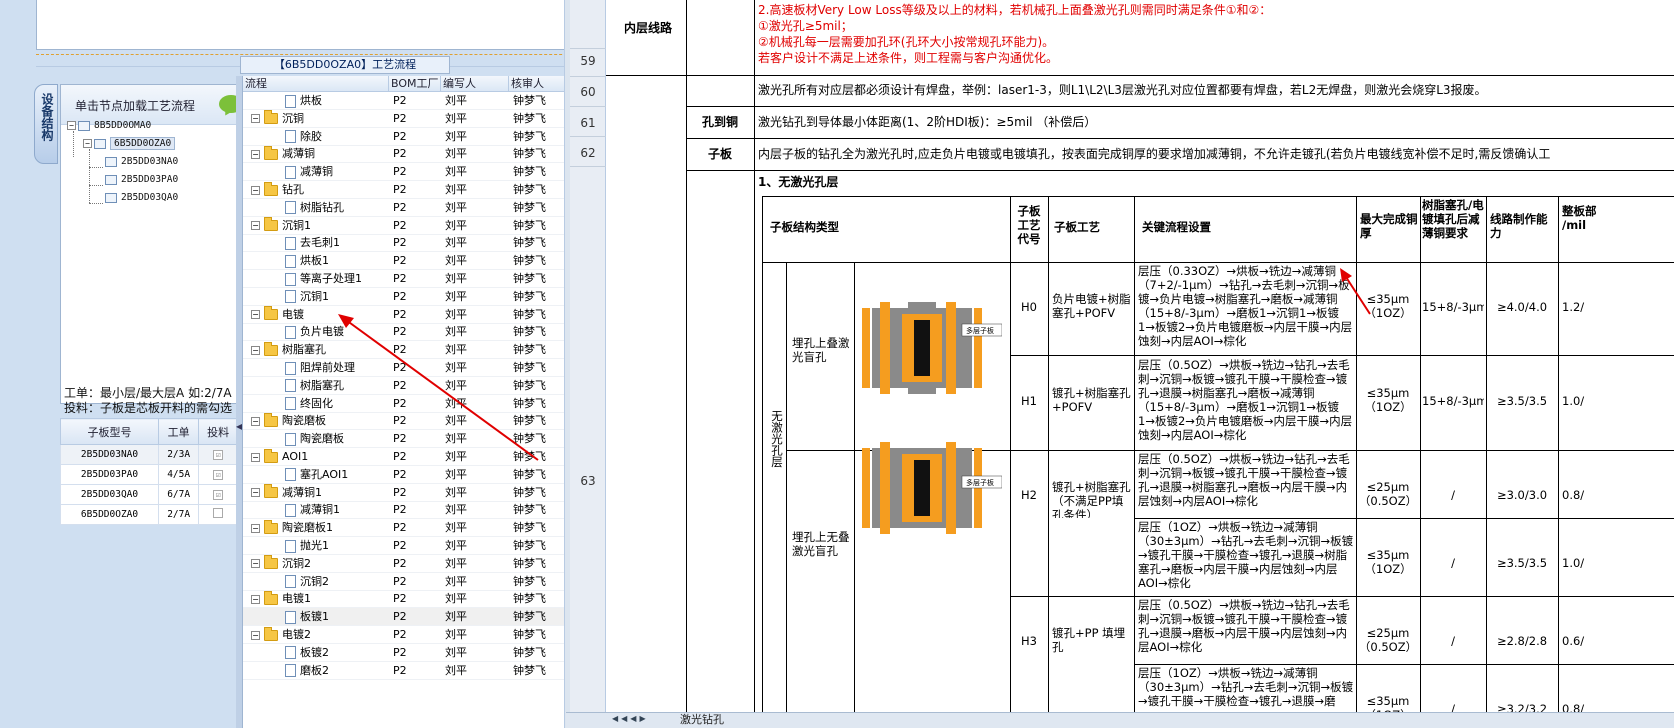 Image resolution: width=1674 pixels, height=728 pixels. Describe the element at coordinates (403, 653) in the screenshot. I see `flow-row: 板镀2 P2 刘平 钟梦飞` at that location.